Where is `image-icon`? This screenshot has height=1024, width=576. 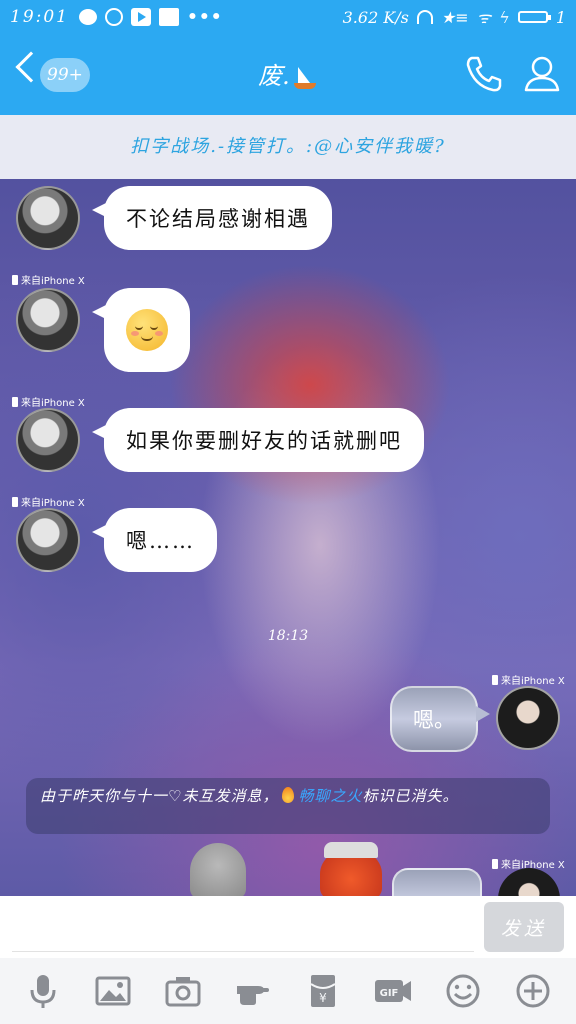 image-icon is located at coordinates (113, 991).